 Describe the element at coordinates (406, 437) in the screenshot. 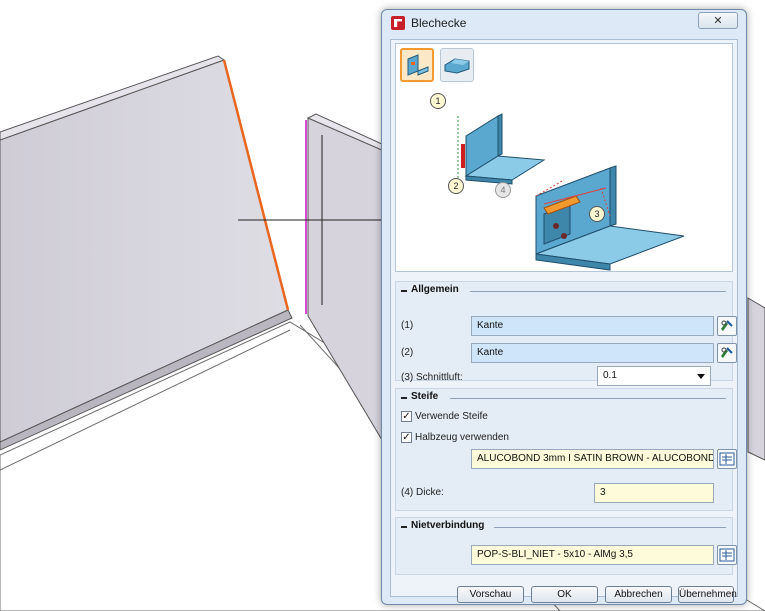

I see `use-semi-finished-checkbox: ✓` at that location.